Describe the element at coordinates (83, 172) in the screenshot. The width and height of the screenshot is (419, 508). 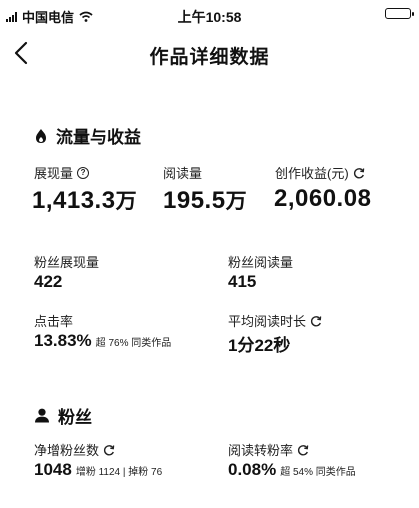
I see `help-icon: ?` at that location.